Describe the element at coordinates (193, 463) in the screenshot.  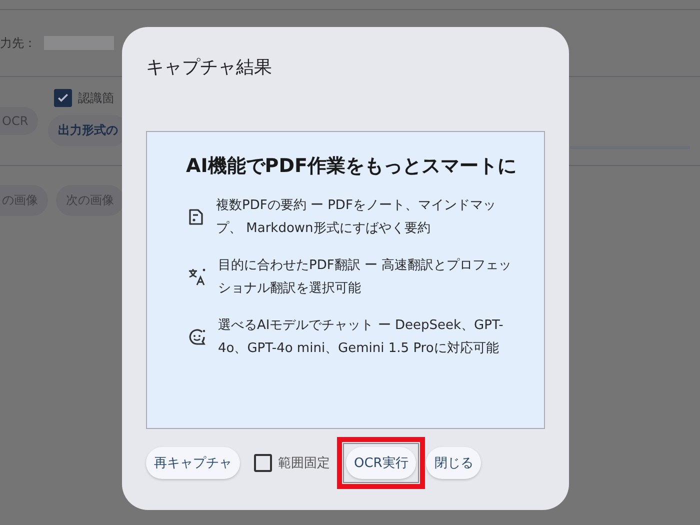
I see `dialog-button: 再キャプチャ` at that location.